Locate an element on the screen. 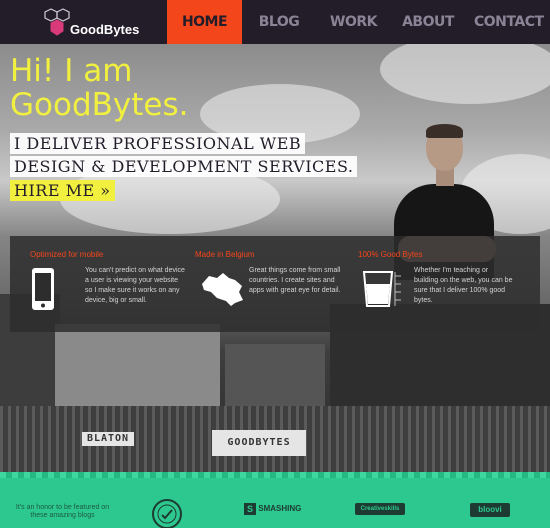 This screenshot has width=550, height=528. logo-text: GoodBytes is located at coordinates (105, 29).